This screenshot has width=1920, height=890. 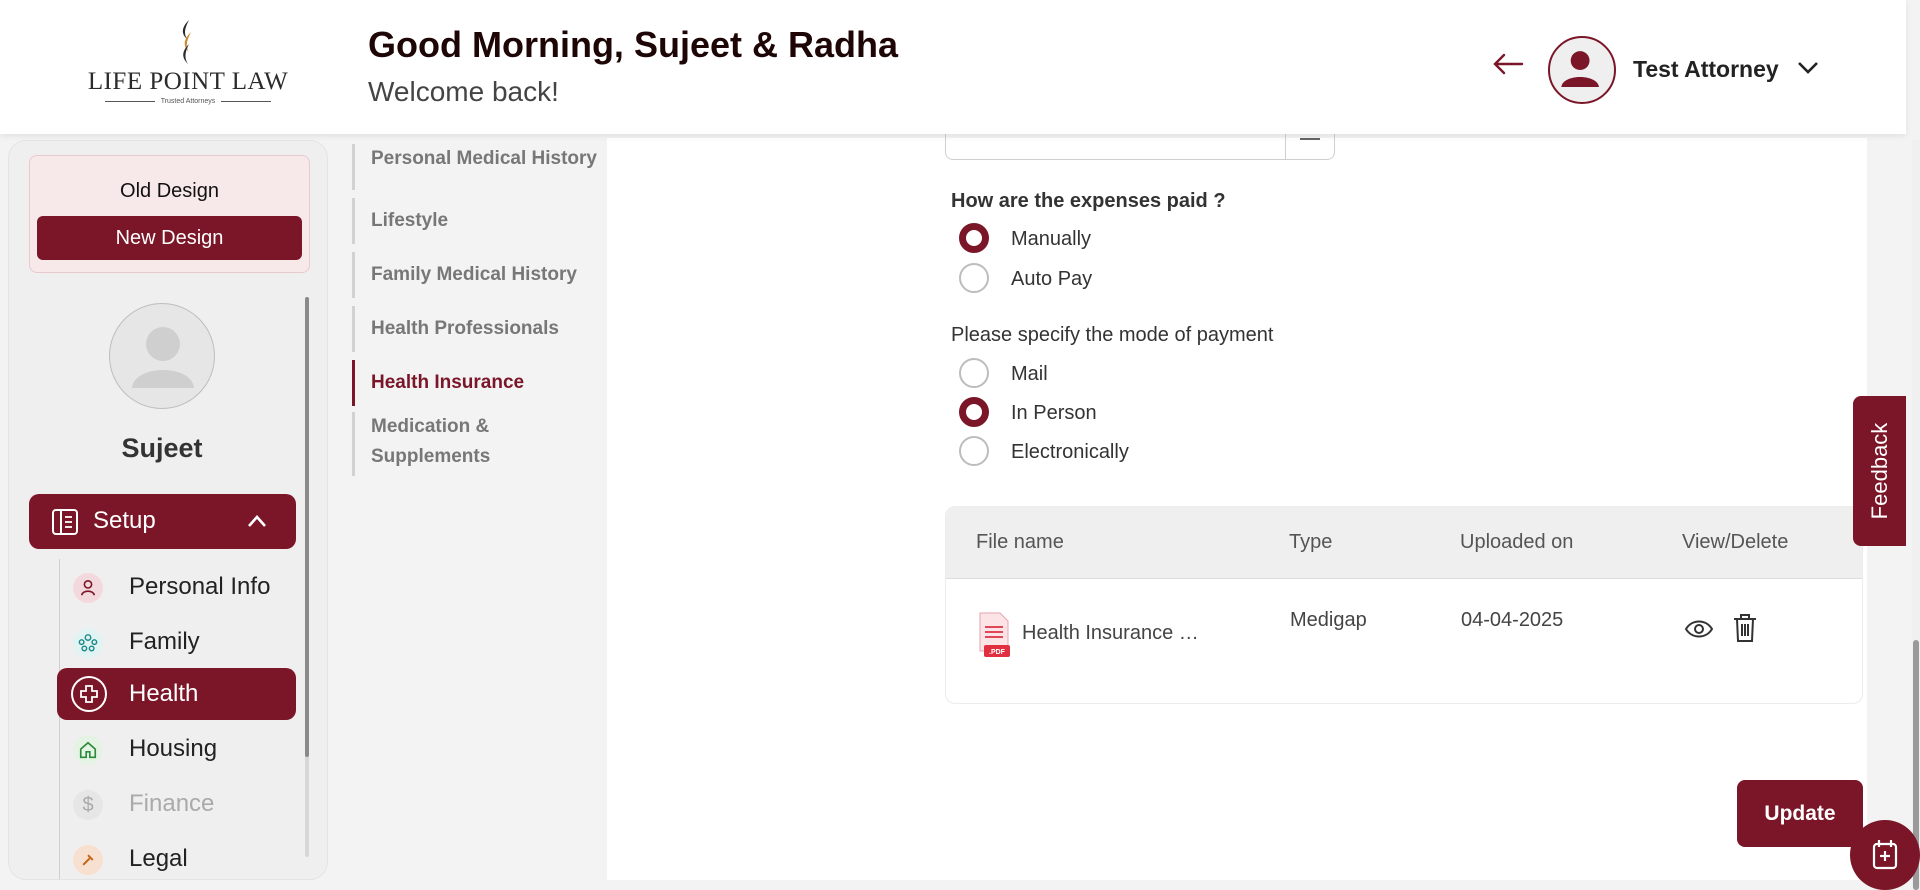 I want to click on setup-label: Setup, so click(x=124, y=520).